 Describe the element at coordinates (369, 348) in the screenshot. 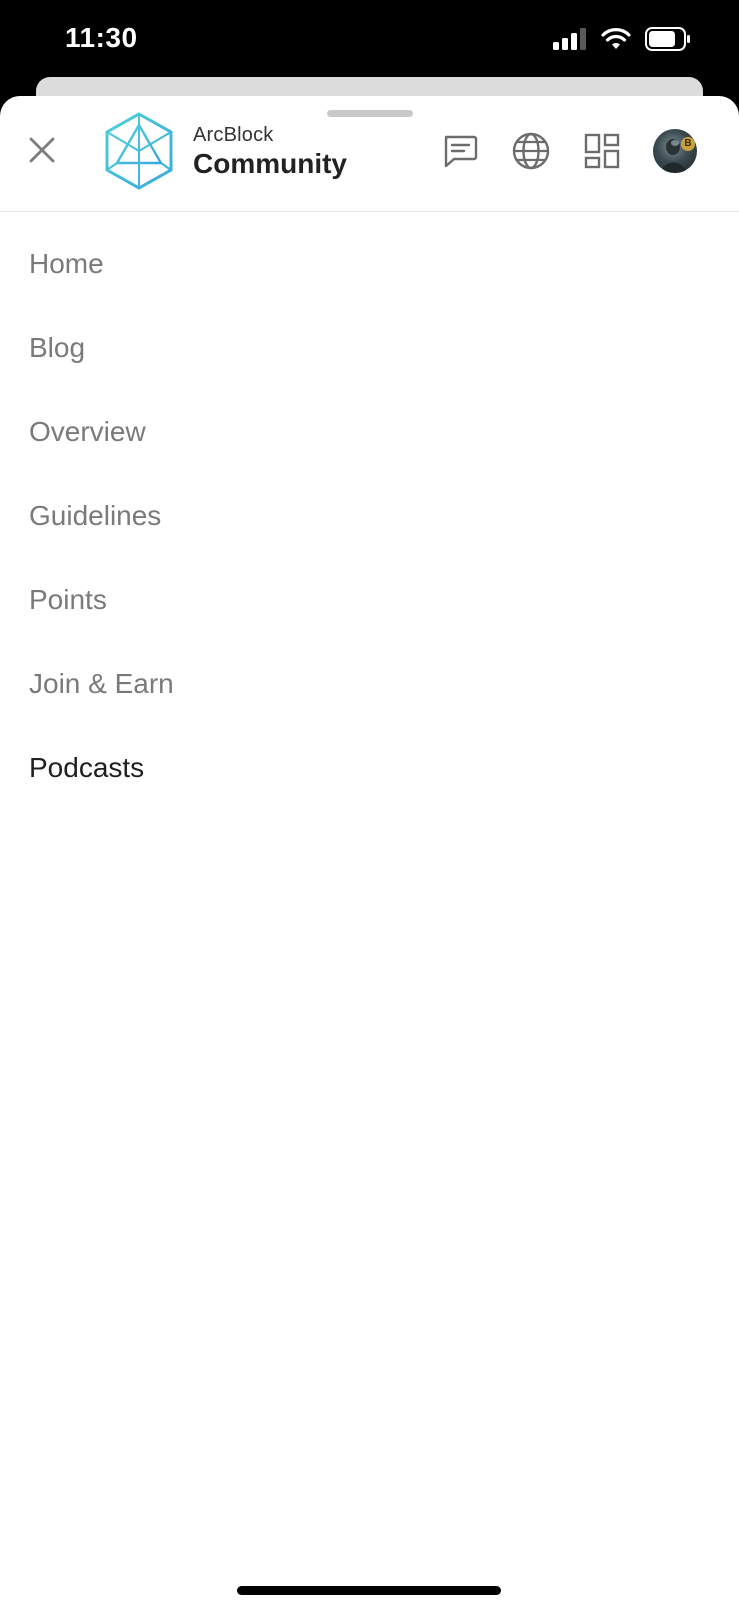

I see `menu-item-blog: Blog` at that location.